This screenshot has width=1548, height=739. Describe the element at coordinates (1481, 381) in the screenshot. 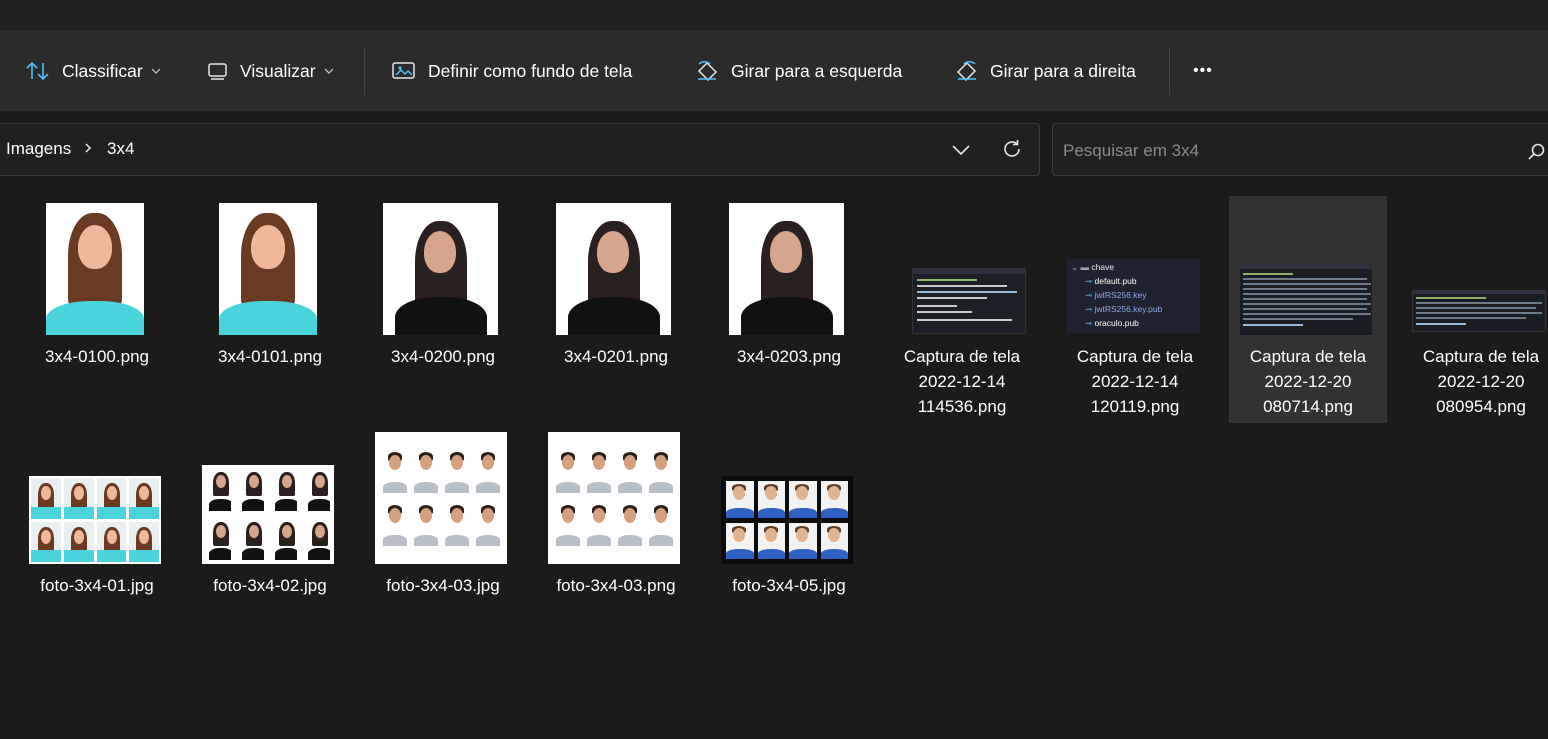

I see `file-name: Captura de tela 2022-12-20 080954.png` at that location.